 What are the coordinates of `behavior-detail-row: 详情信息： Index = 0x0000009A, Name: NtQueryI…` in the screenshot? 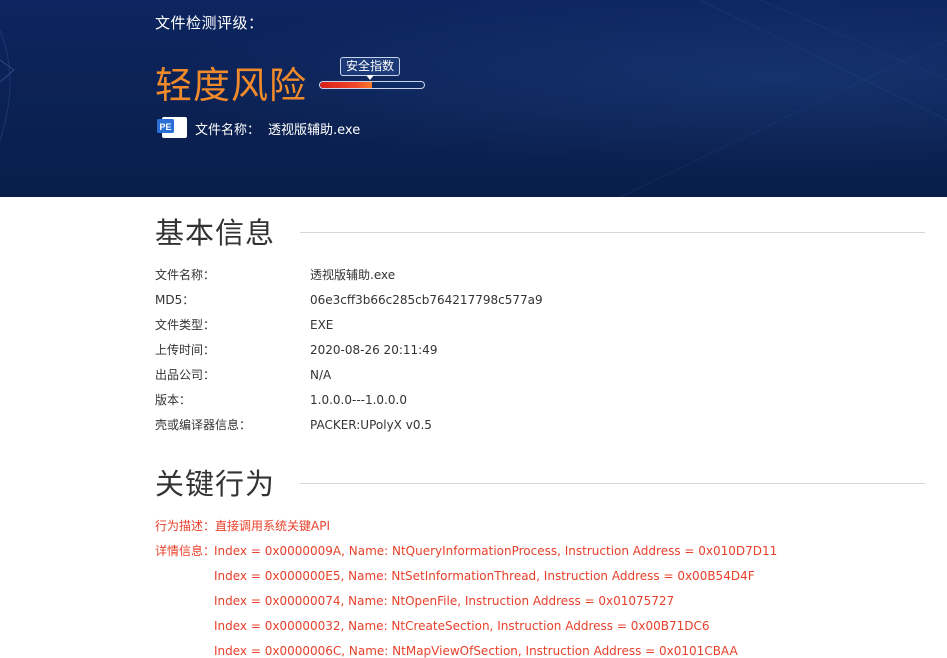 It's located at (545, 551).